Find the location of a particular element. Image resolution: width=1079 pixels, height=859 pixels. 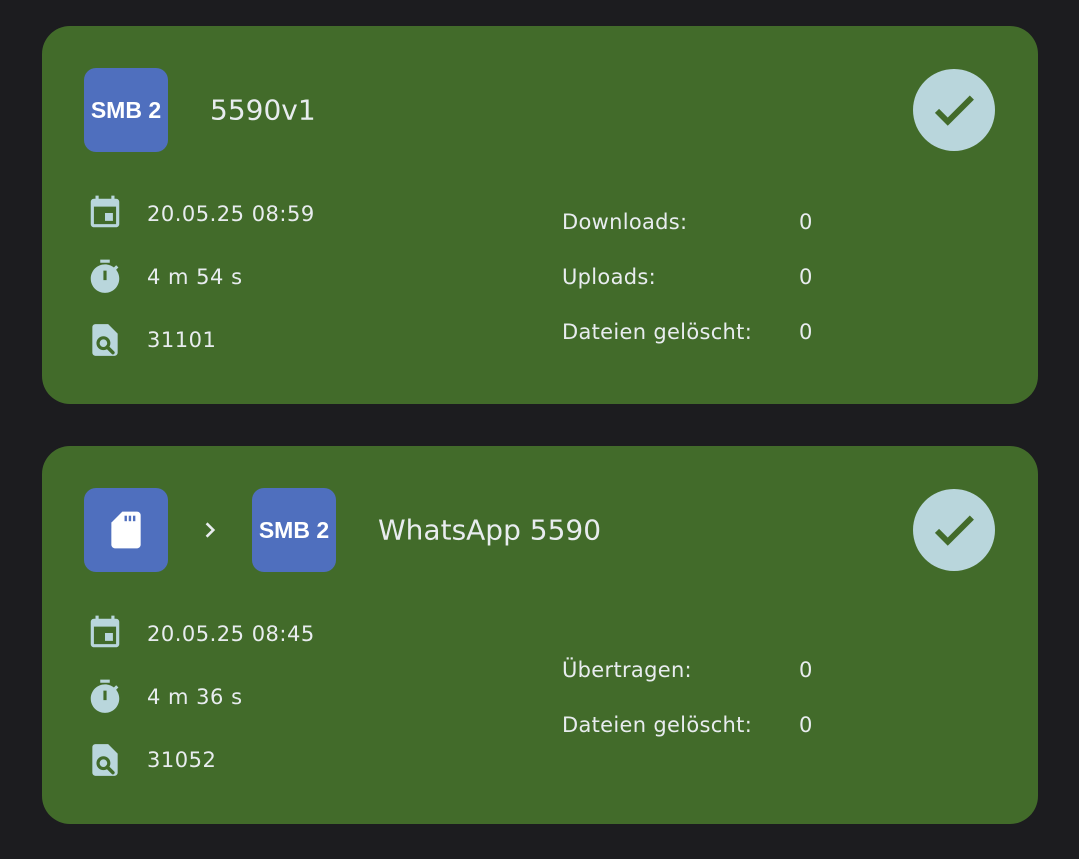

job-files-checked: 31101 is located at coordinates (182, 340).